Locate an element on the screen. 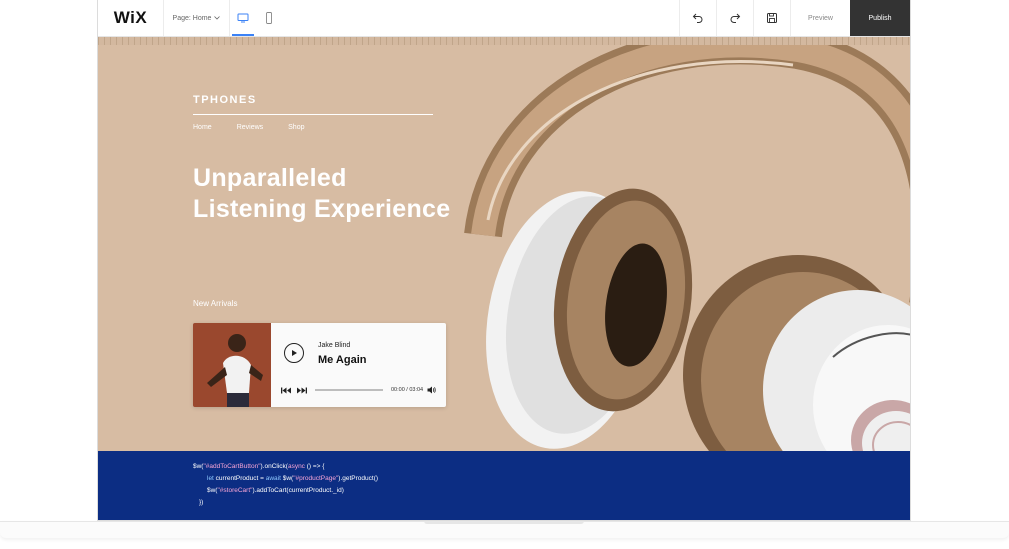  wix-logo: WiX is located at coordinates (131, 18).